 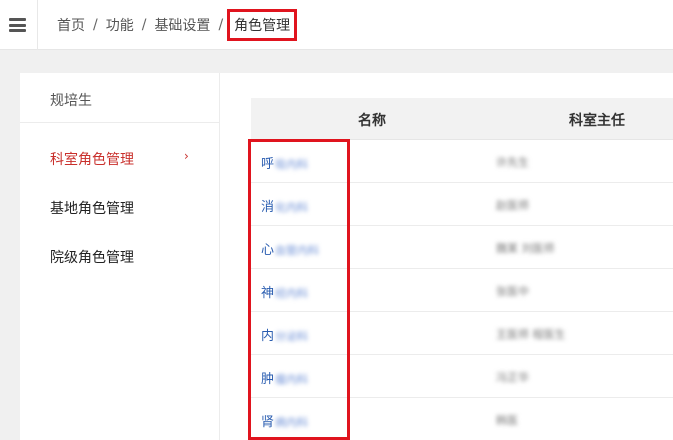 I want to click on table-row: 肾病内科 韩医, so click(x=462, y=419).